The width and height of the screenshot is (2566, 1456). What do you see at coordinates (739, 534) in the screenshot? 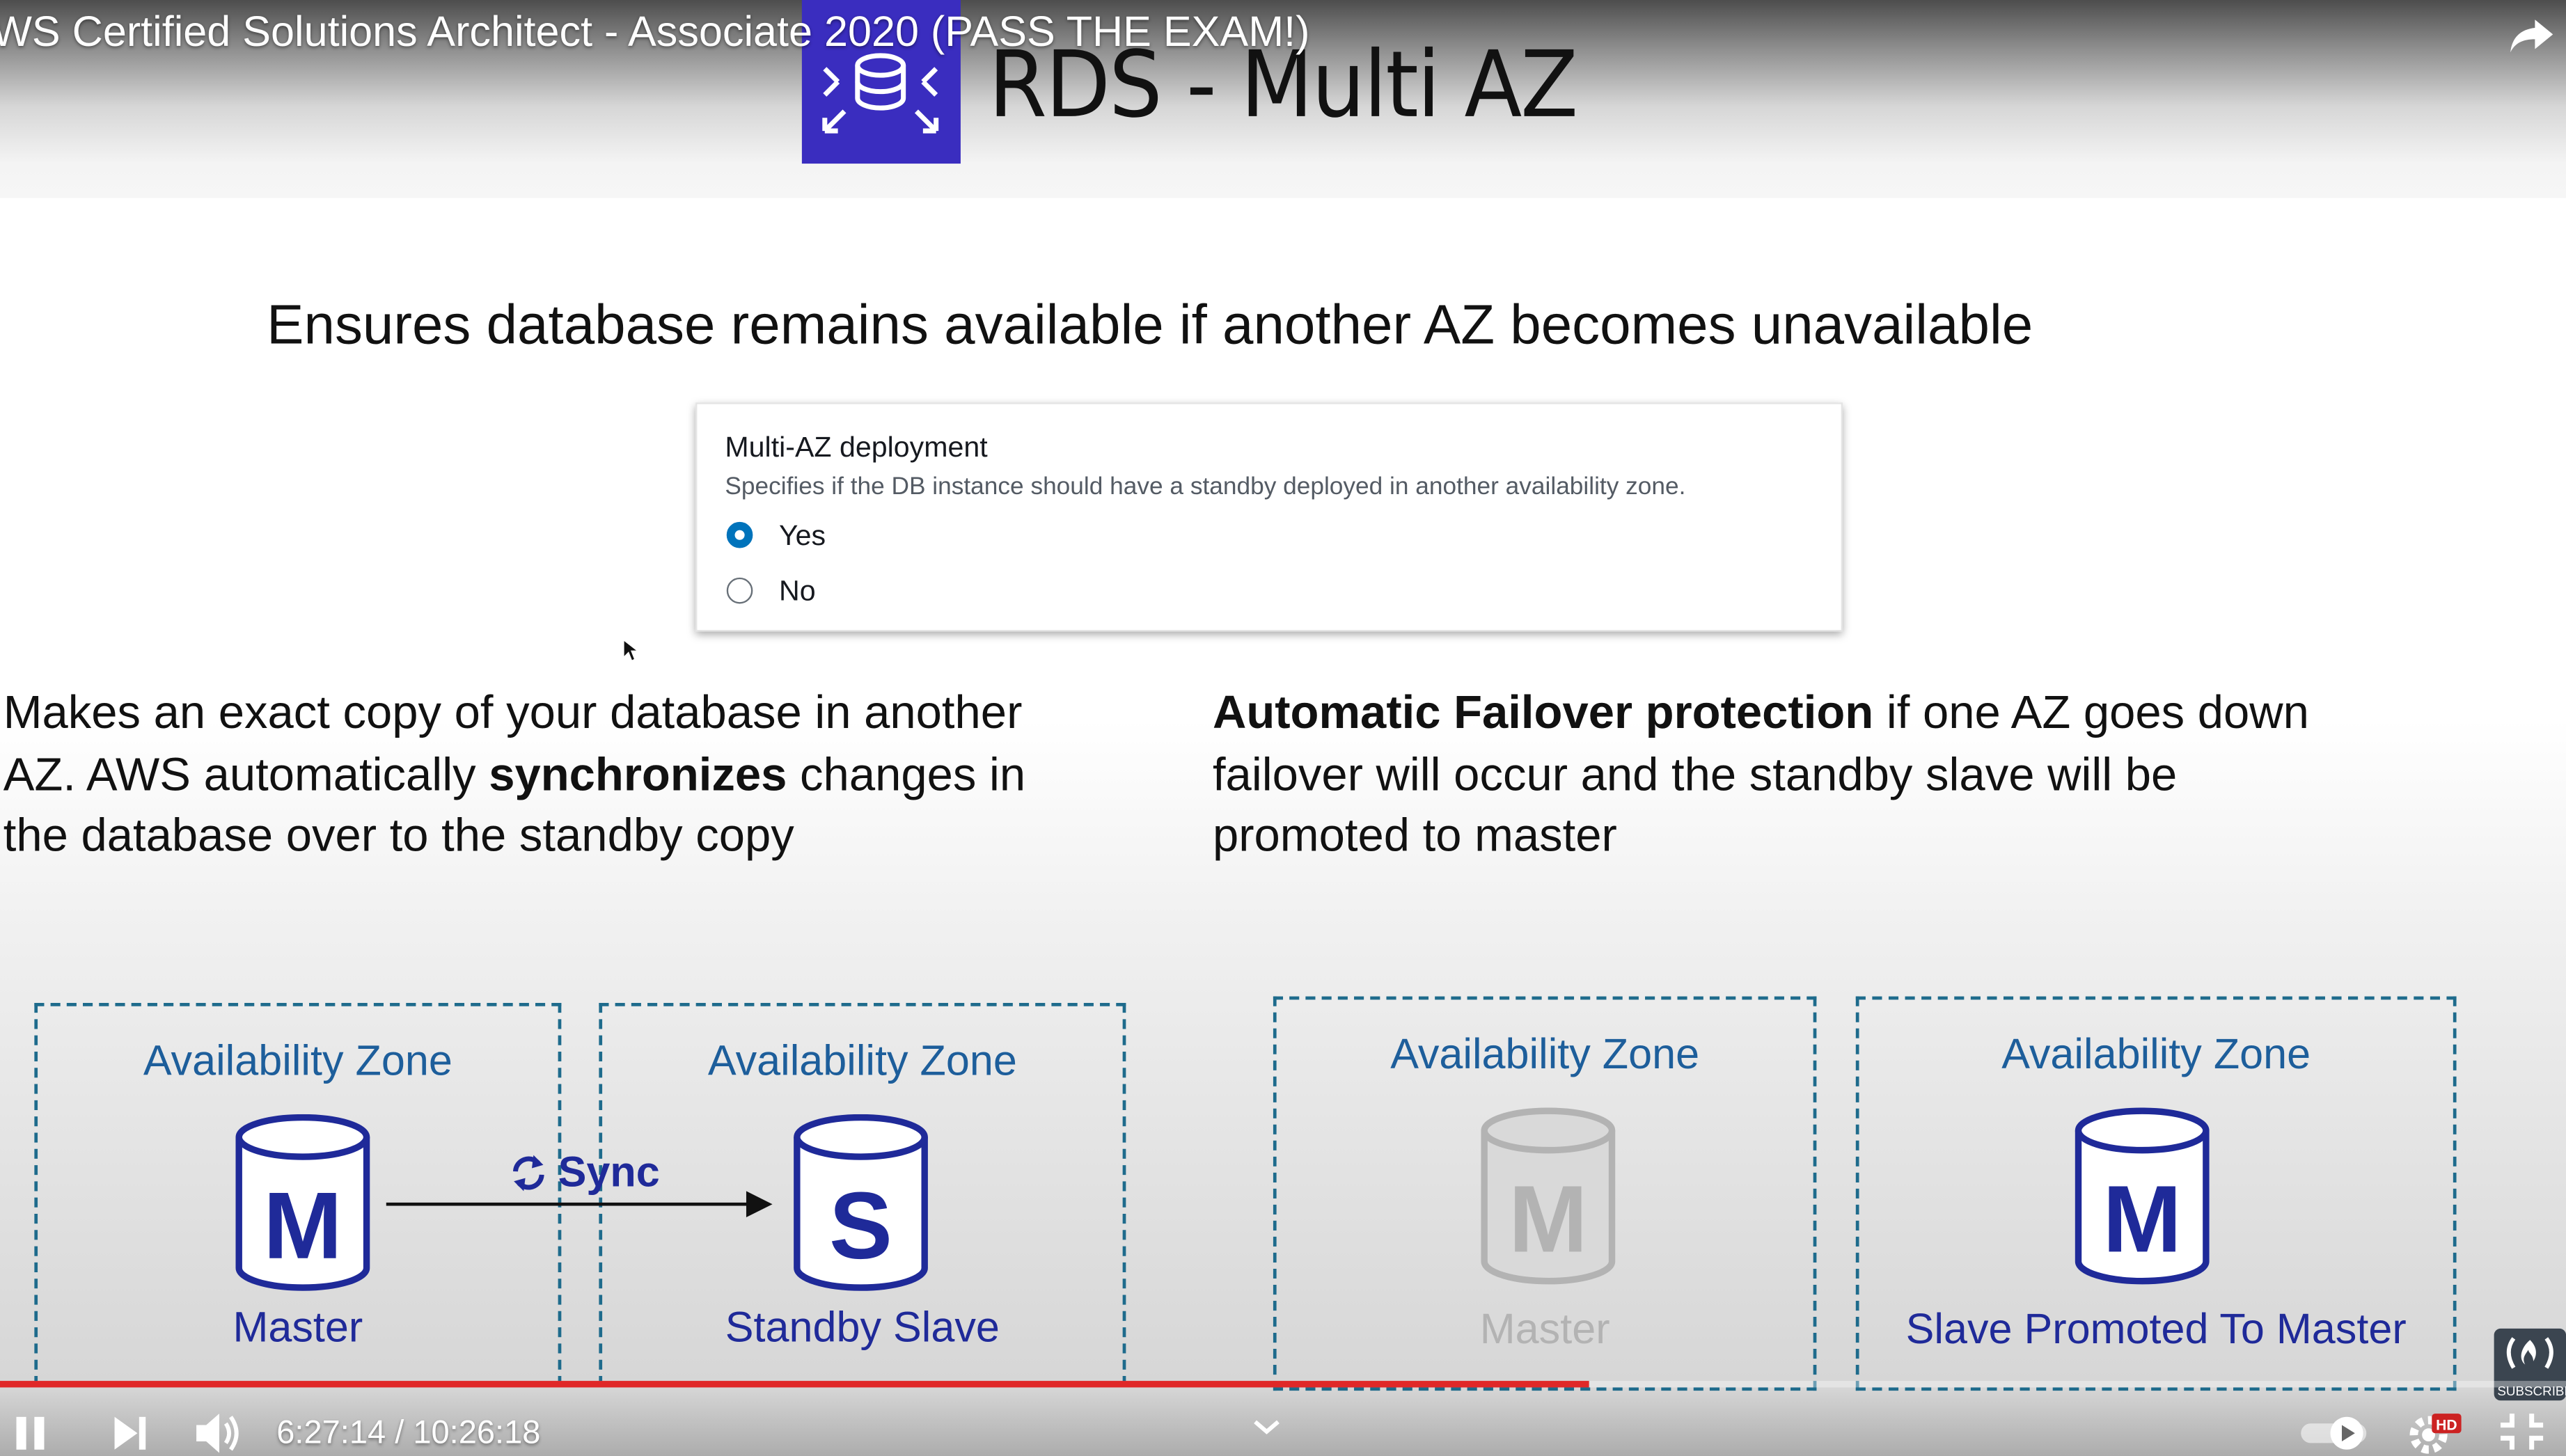
I see `radio-yes` at bounding box center [739, 534].